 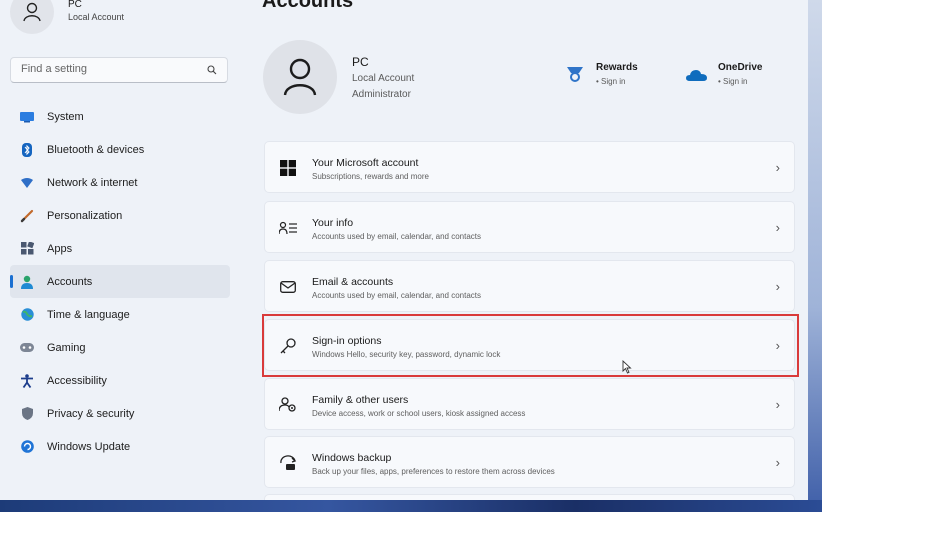 I want to click on rewards-title: Rewards, so click(x=617, y=67).